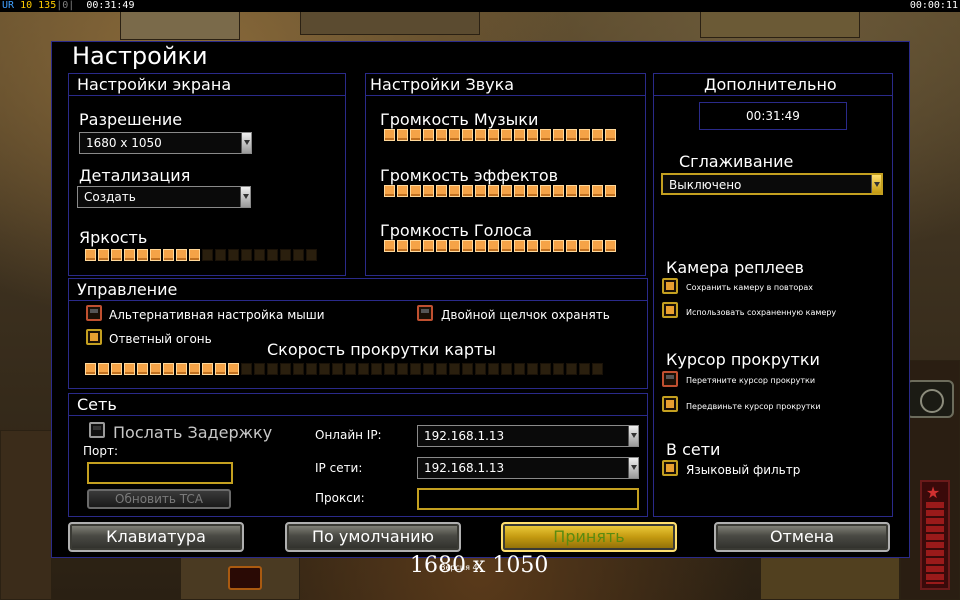 The image size is (960, 600). What do you see at coordinates (772, 184) in the screenshot?
I see `aa-select: Выключено` at bounding box center [772, 184].